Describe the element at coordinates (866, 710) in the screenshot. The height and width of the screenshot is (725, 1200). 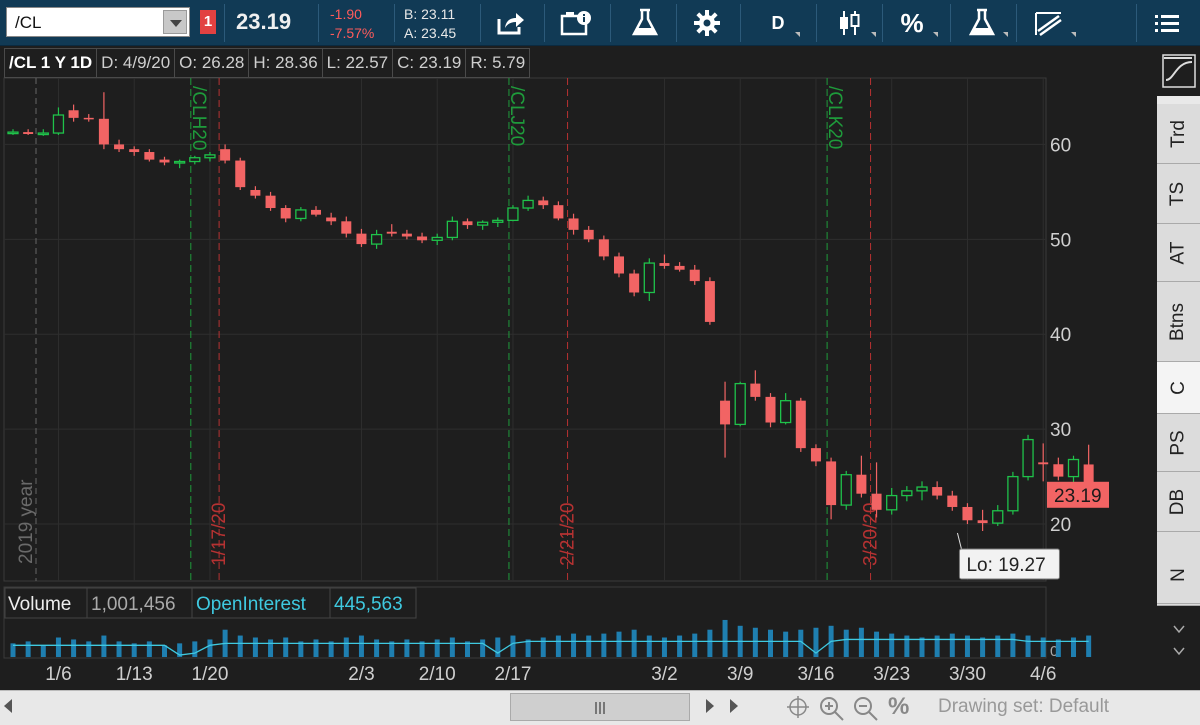
I see `zoom-out-icon` at that location.